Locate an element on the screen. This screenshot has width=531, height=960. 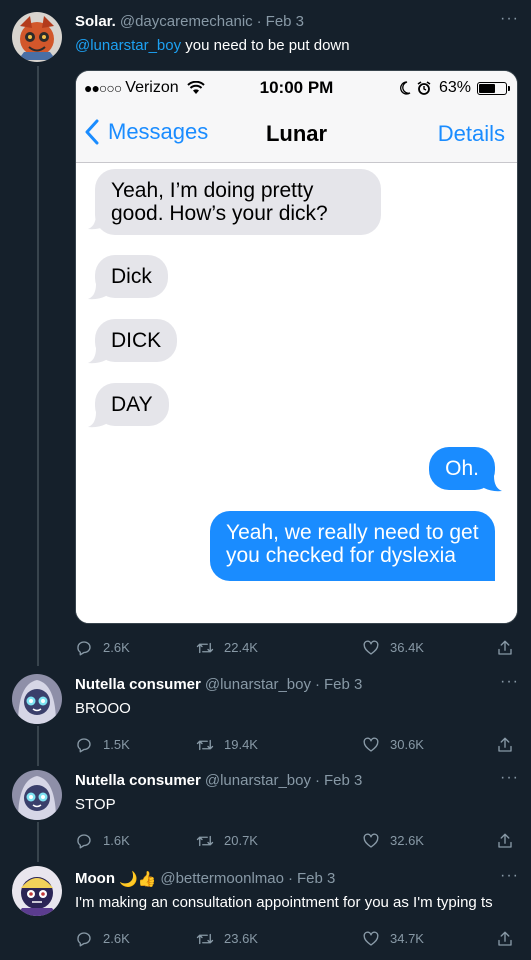
like-count: 32.6K is located at coordinates (407, 840).